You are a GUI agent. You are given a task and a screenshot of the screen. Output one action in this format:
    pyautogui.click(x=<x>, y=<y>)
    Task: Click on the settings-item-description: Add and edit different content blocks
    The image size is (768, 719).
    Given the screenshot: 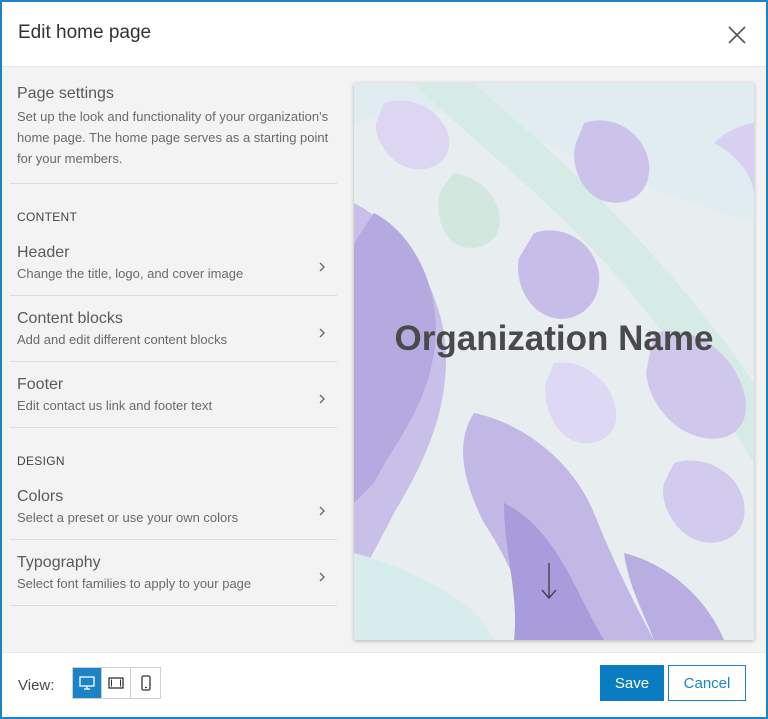 What is the action you would take?
    pyautogui.click(x=122, y=339)
    